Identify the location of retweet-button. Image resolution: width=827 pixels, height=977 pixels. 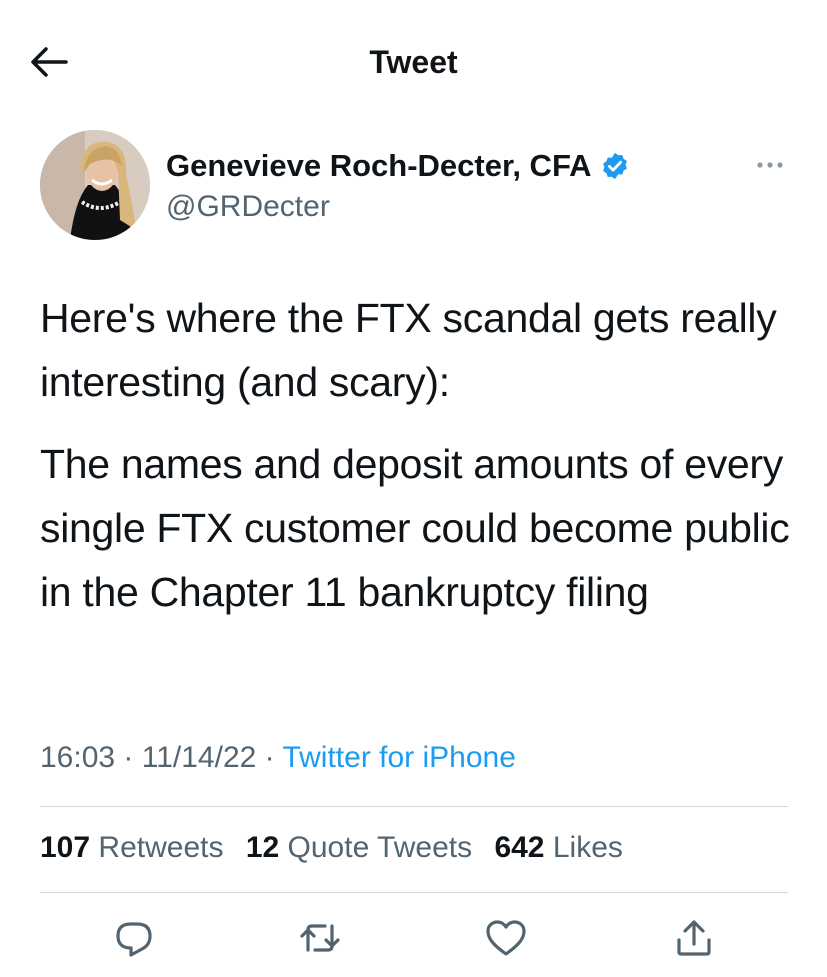
(320, 938).